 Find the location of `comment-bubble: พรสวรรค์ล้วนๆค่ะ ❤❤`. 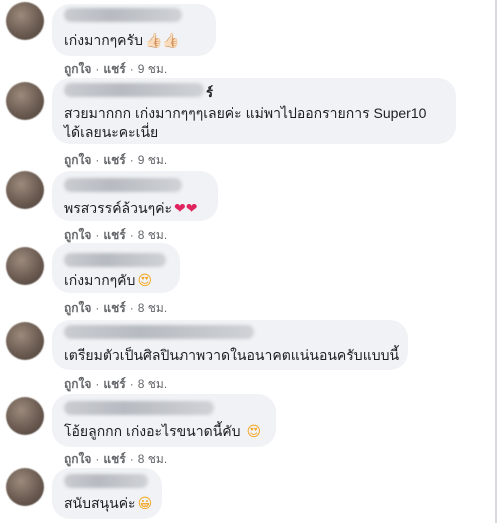

comment-bubble: พรสวรรค์ล้วนๆค่ะ ❤❤ is located at coordinates (135, 196).